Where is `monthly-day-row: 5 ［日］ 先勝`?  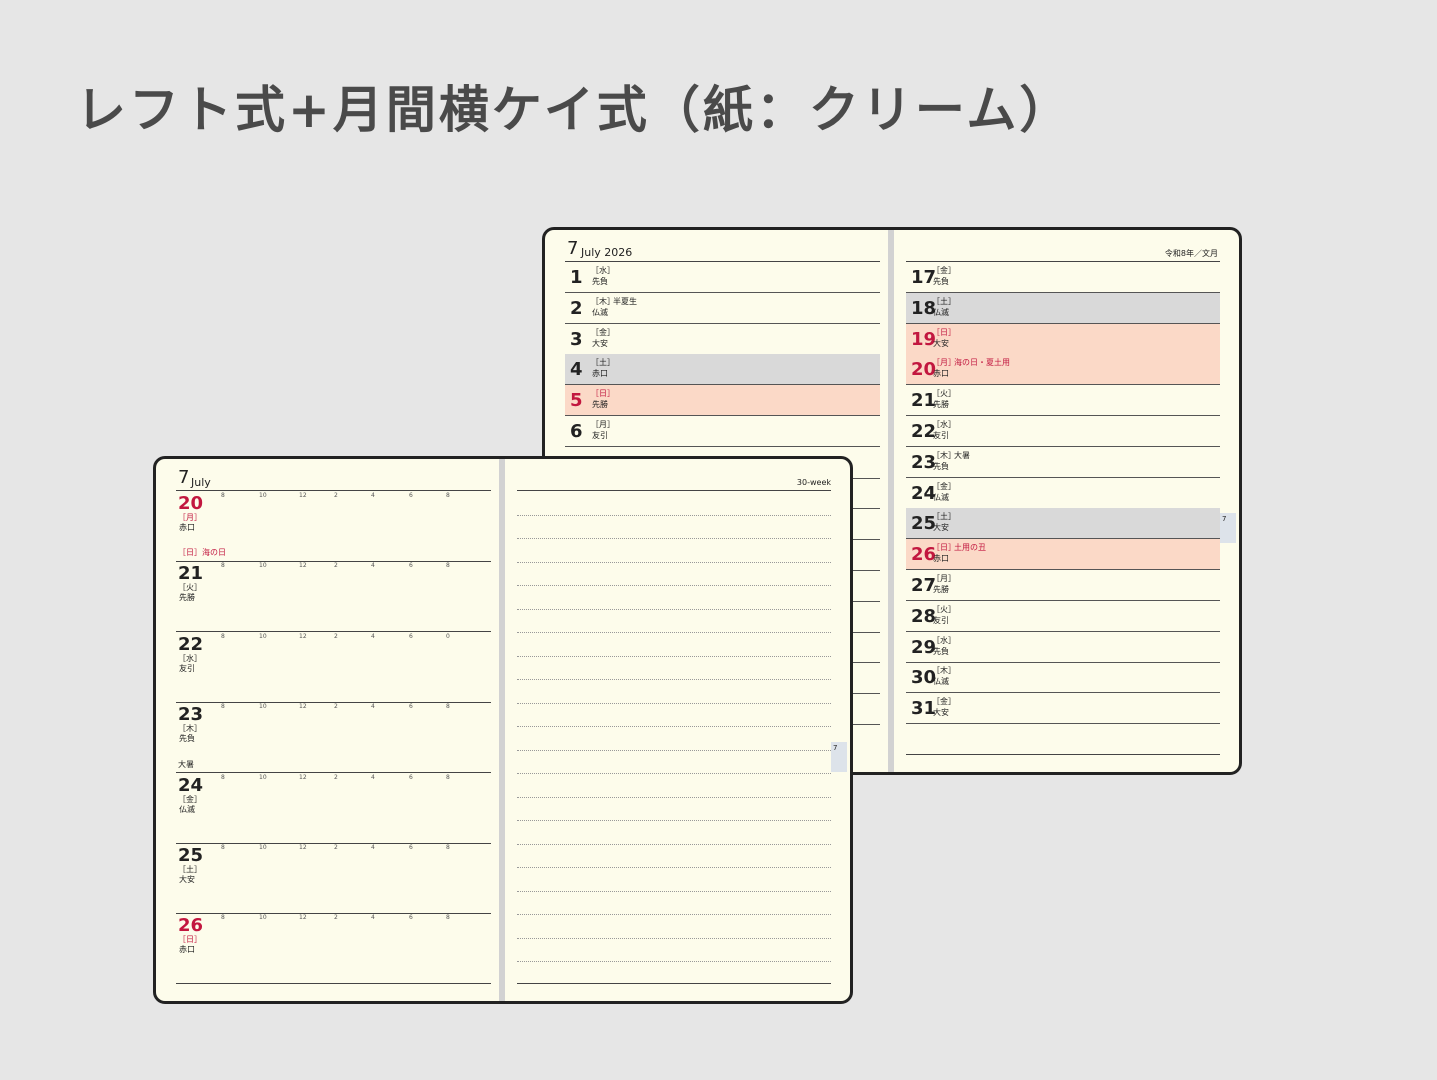 monthly-day-row: 5 ［日］ 先勝 is located at coordinates (722, 401).